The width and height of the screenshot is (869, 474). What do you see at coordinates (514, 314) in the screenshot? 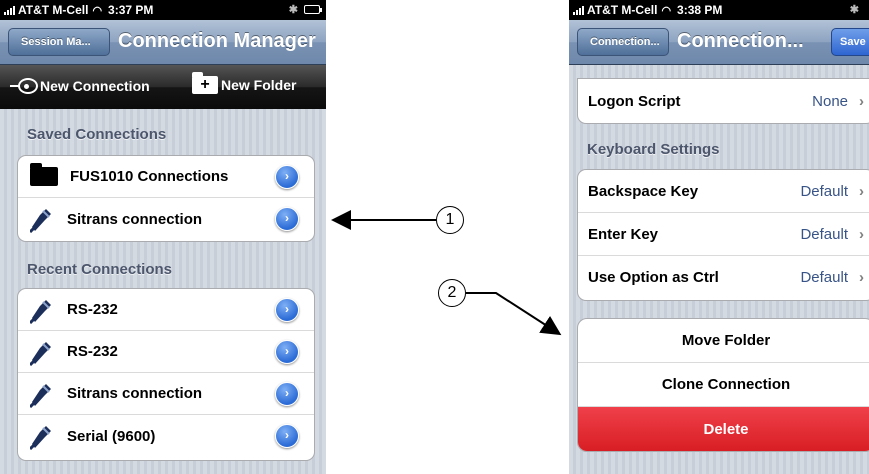
I see `arrow-to-action-sheet` at bounding box center [514, 314].